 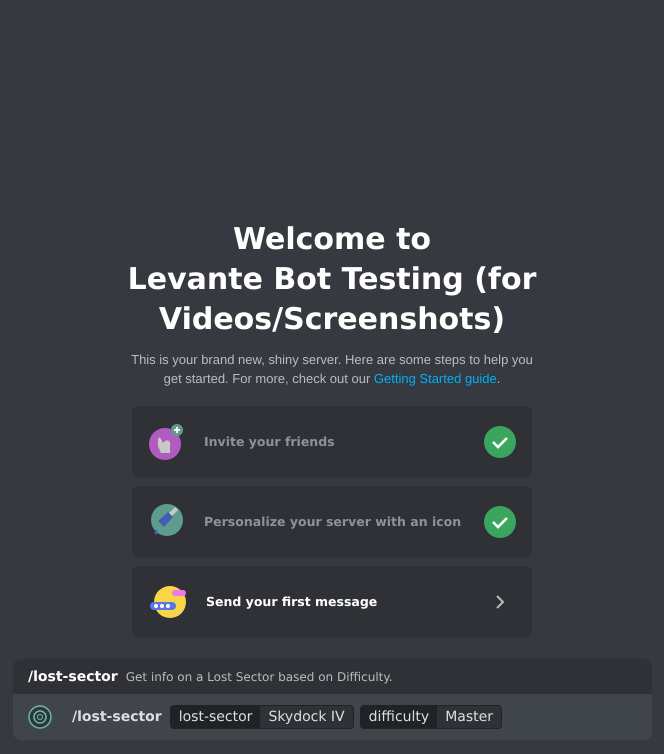 I want to click on getting-started-link: Getting Started guide, so click(x=435, y=378).